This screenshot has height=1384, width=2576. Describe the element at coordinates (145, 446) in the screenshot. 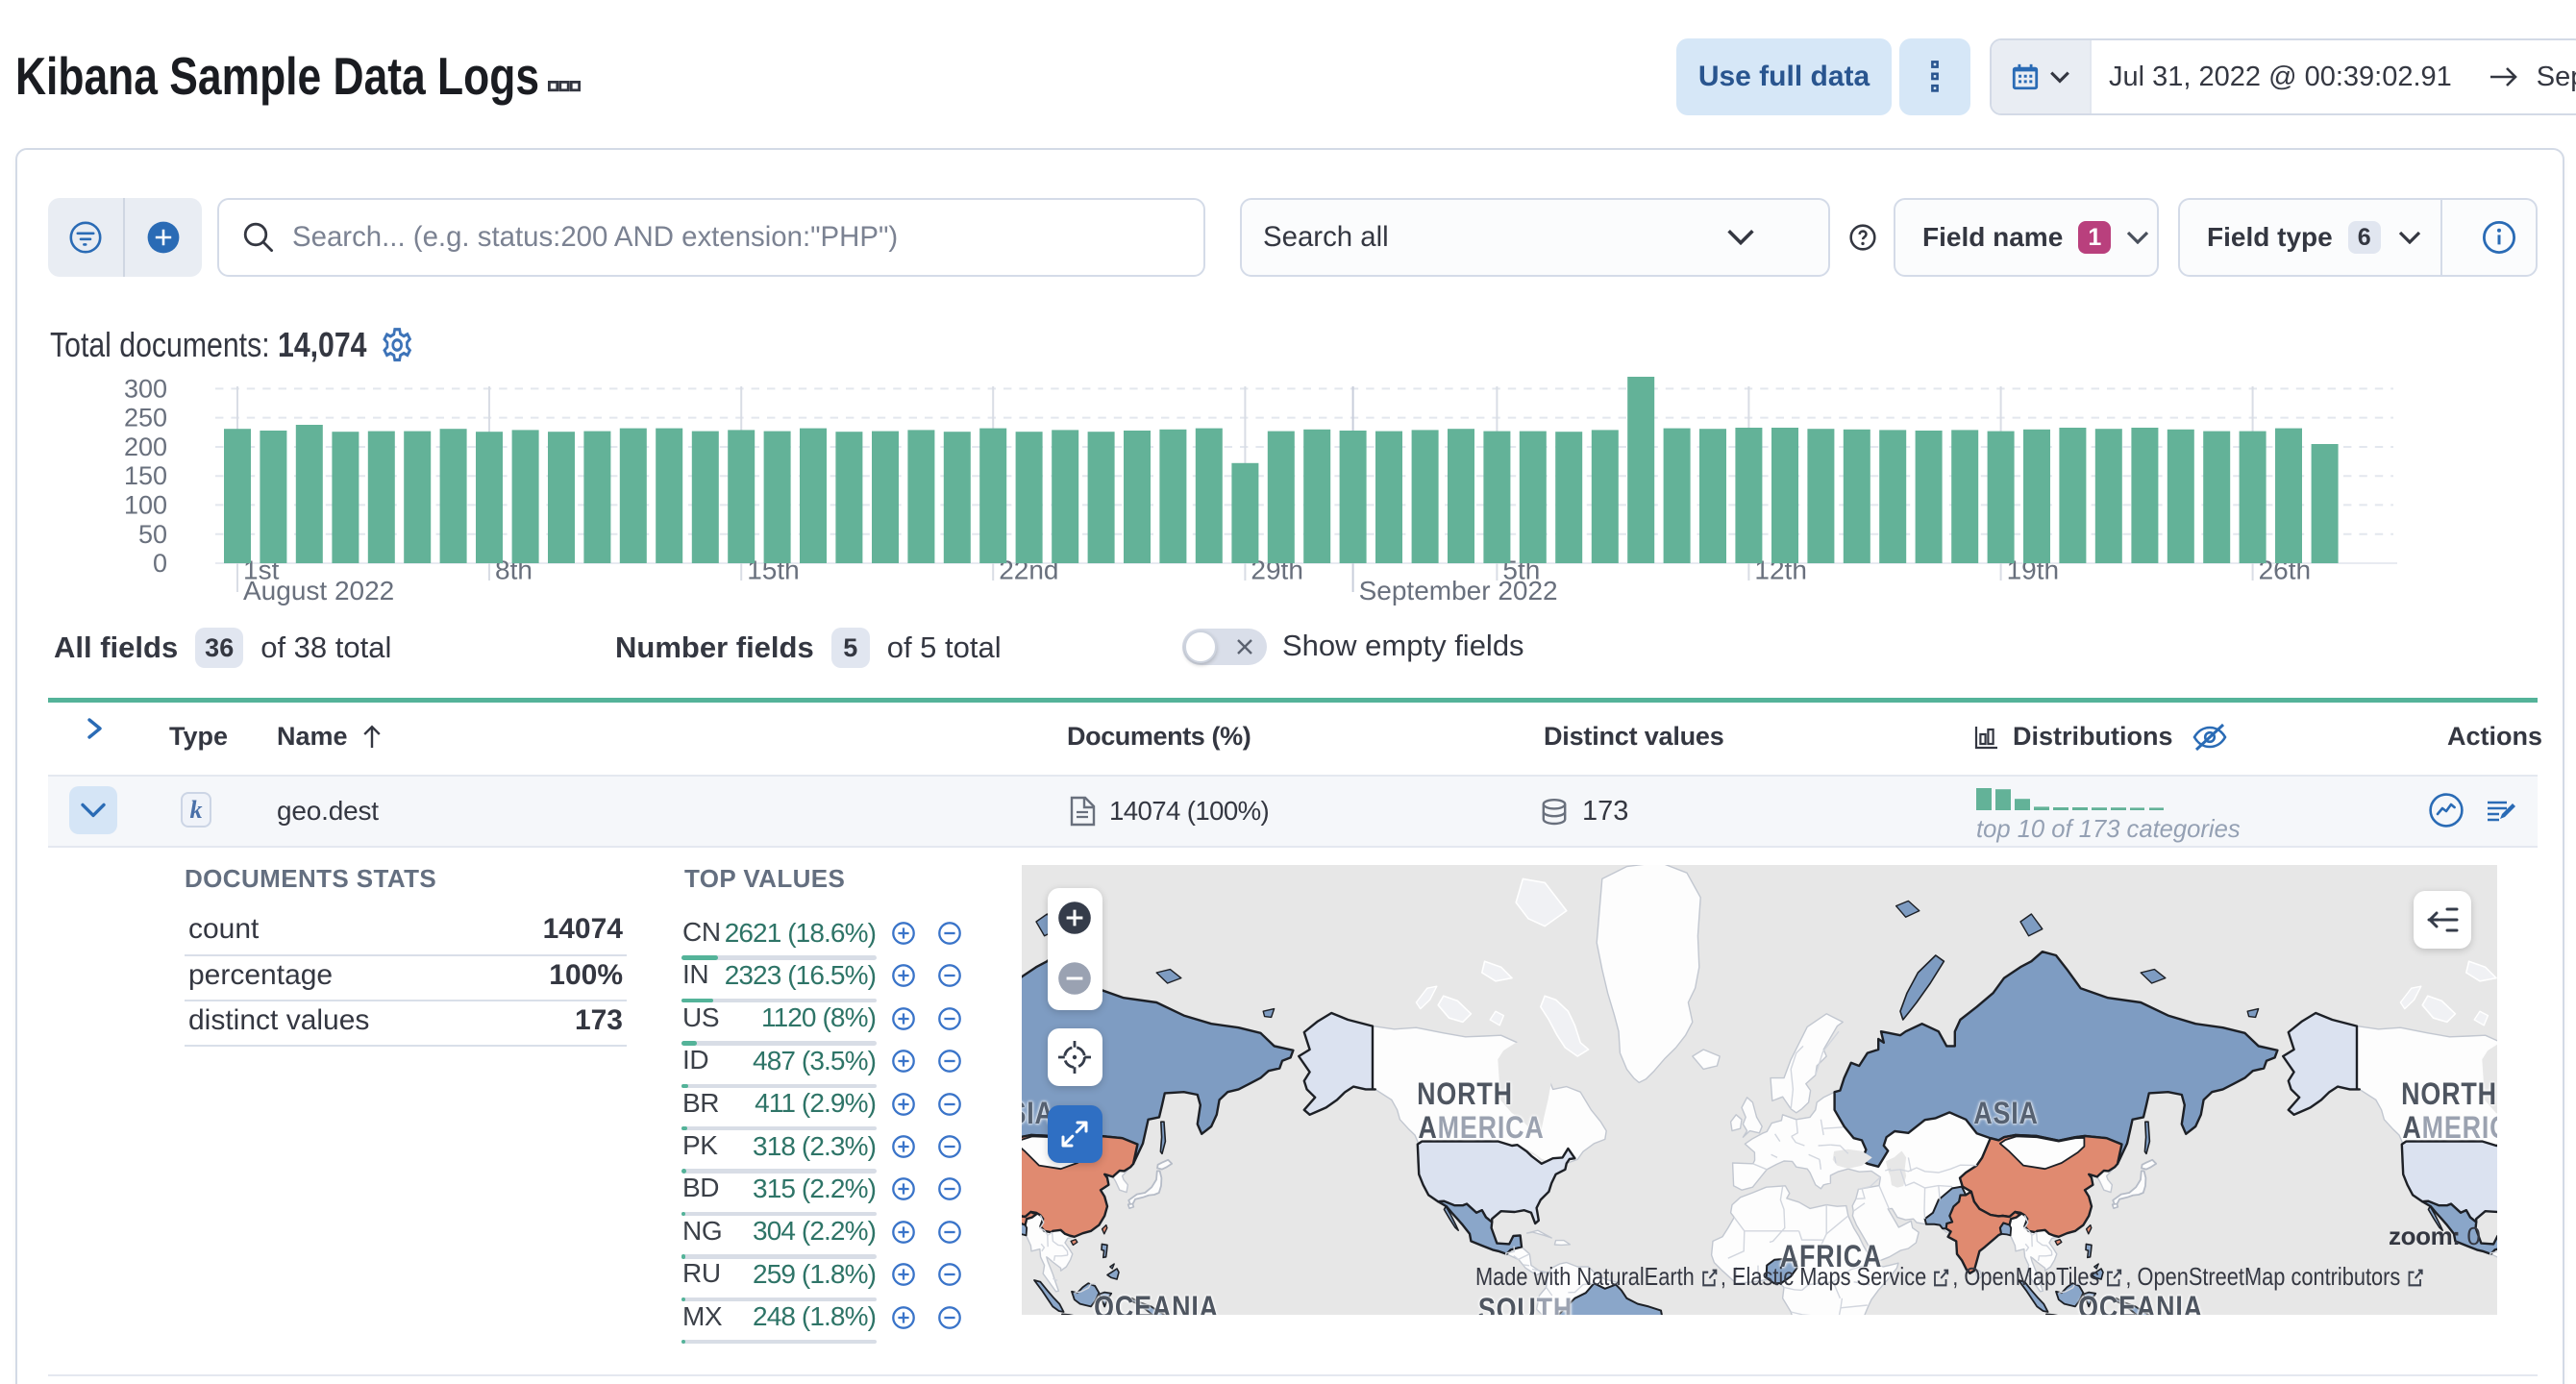

I see `svg-text: 200` at that location.